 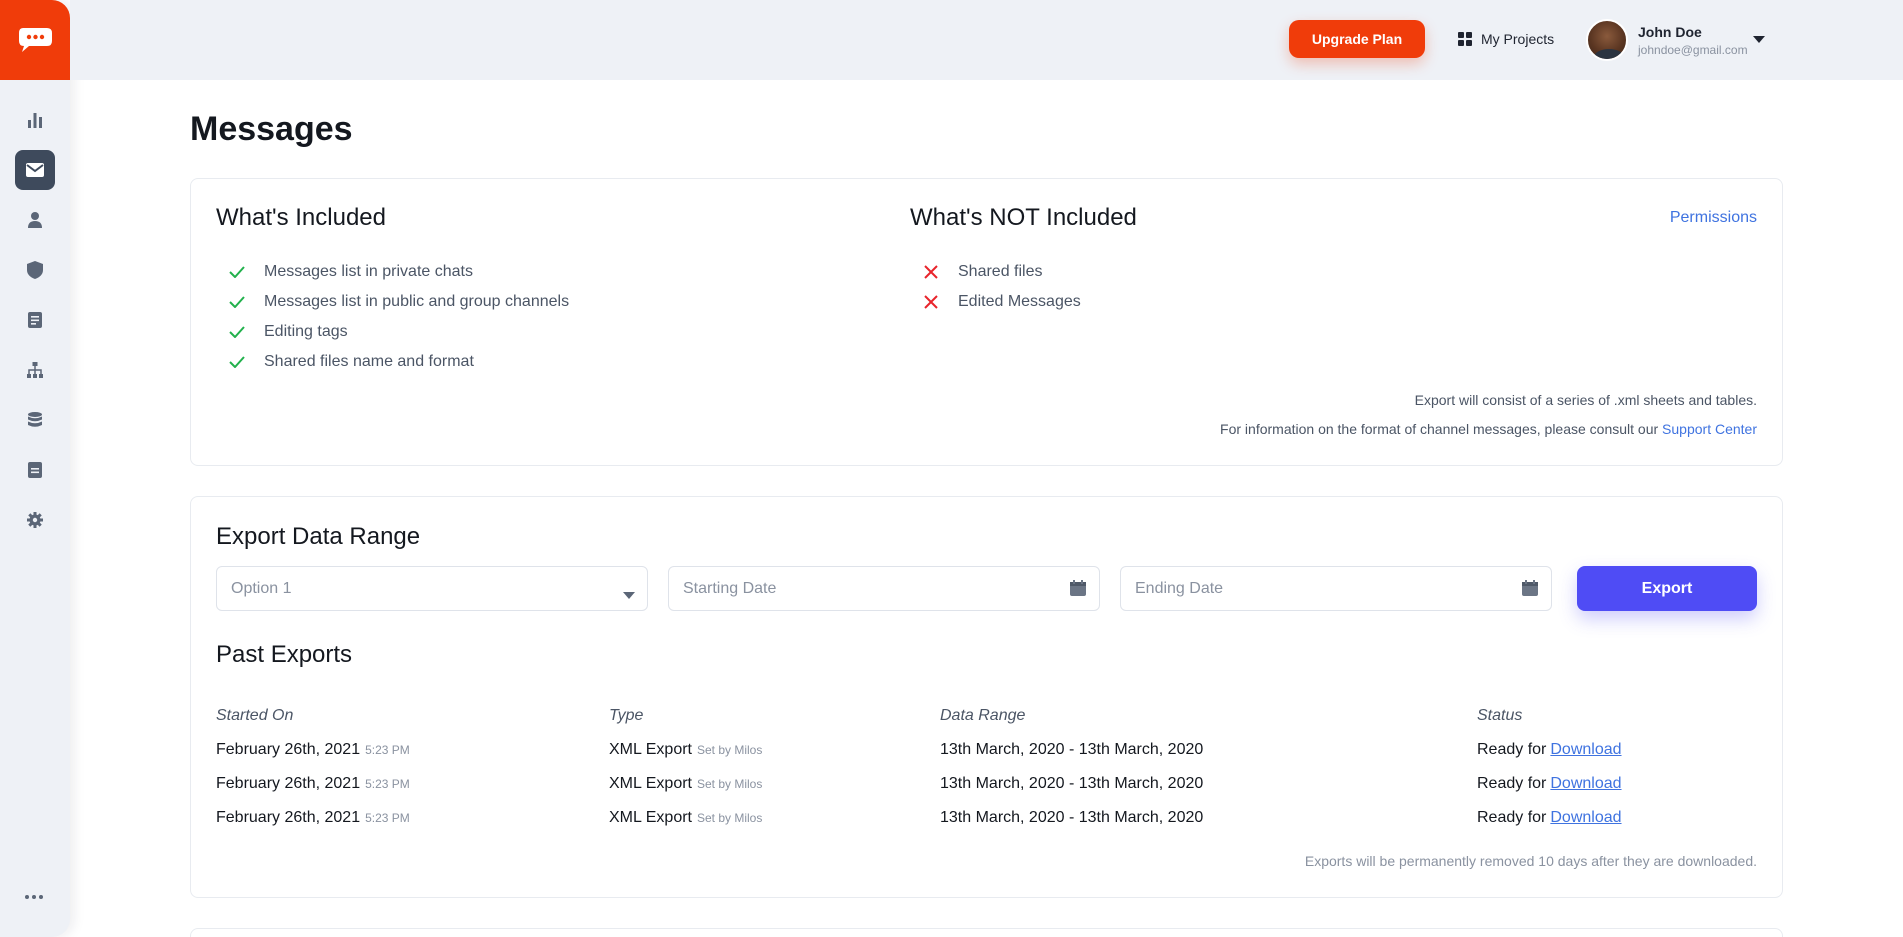 I want to click on my-projects-link: My Projects, so click(x=1506, y=39).